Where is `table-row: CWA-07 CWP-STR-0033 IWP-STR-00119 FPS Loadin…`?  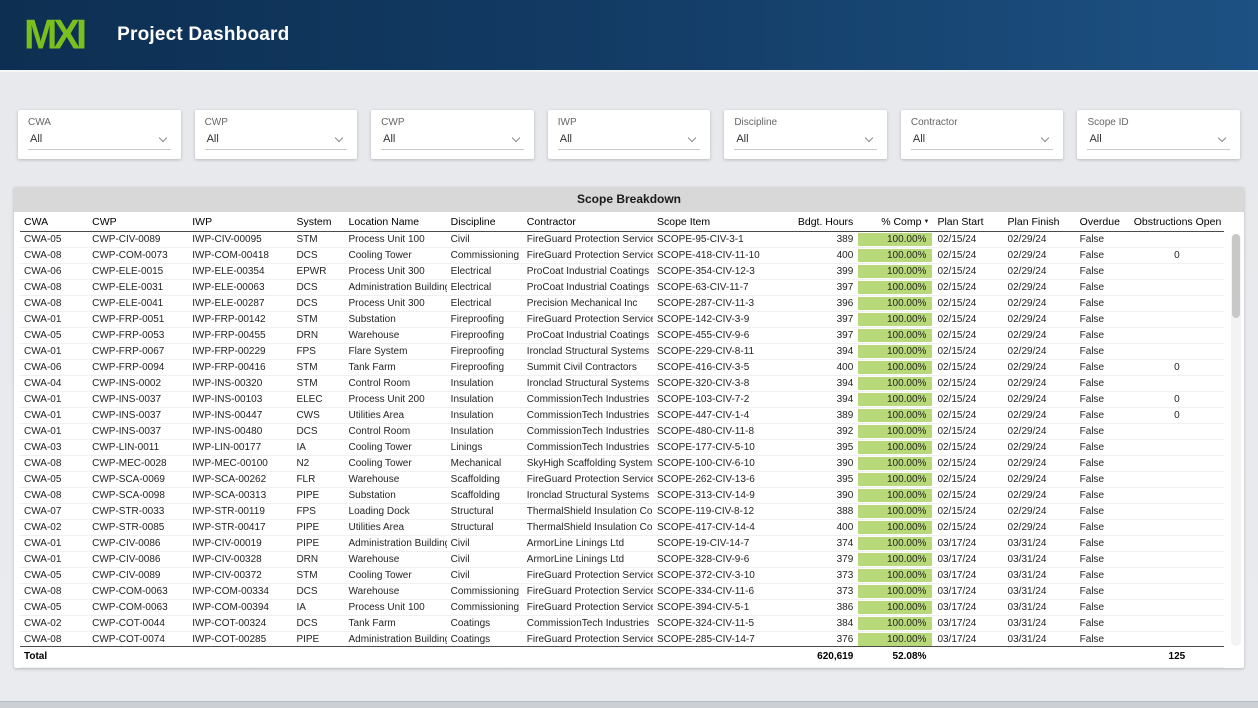 table-row: CWA-07 CWP-STR-0033 IWP-STR-00119 FPS Loadin… is located at coordinates (622, 511).